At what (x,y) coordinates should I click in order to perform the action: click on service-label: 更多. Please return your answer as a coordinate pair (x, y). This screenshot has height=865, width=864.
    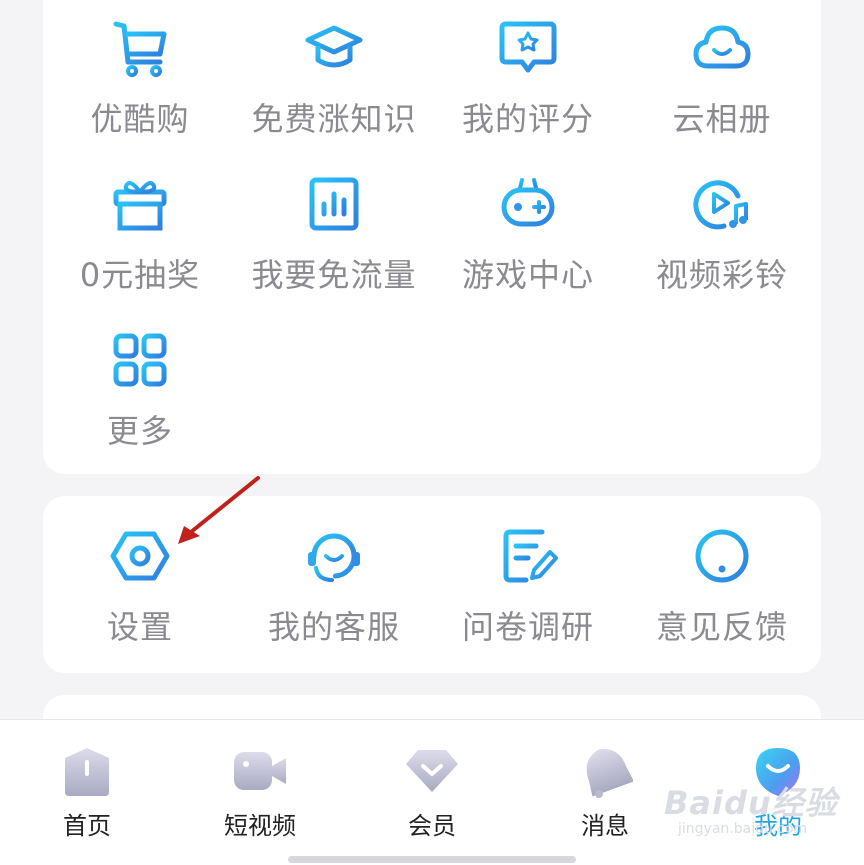
    Looking at the image, I should click on (139, 431).